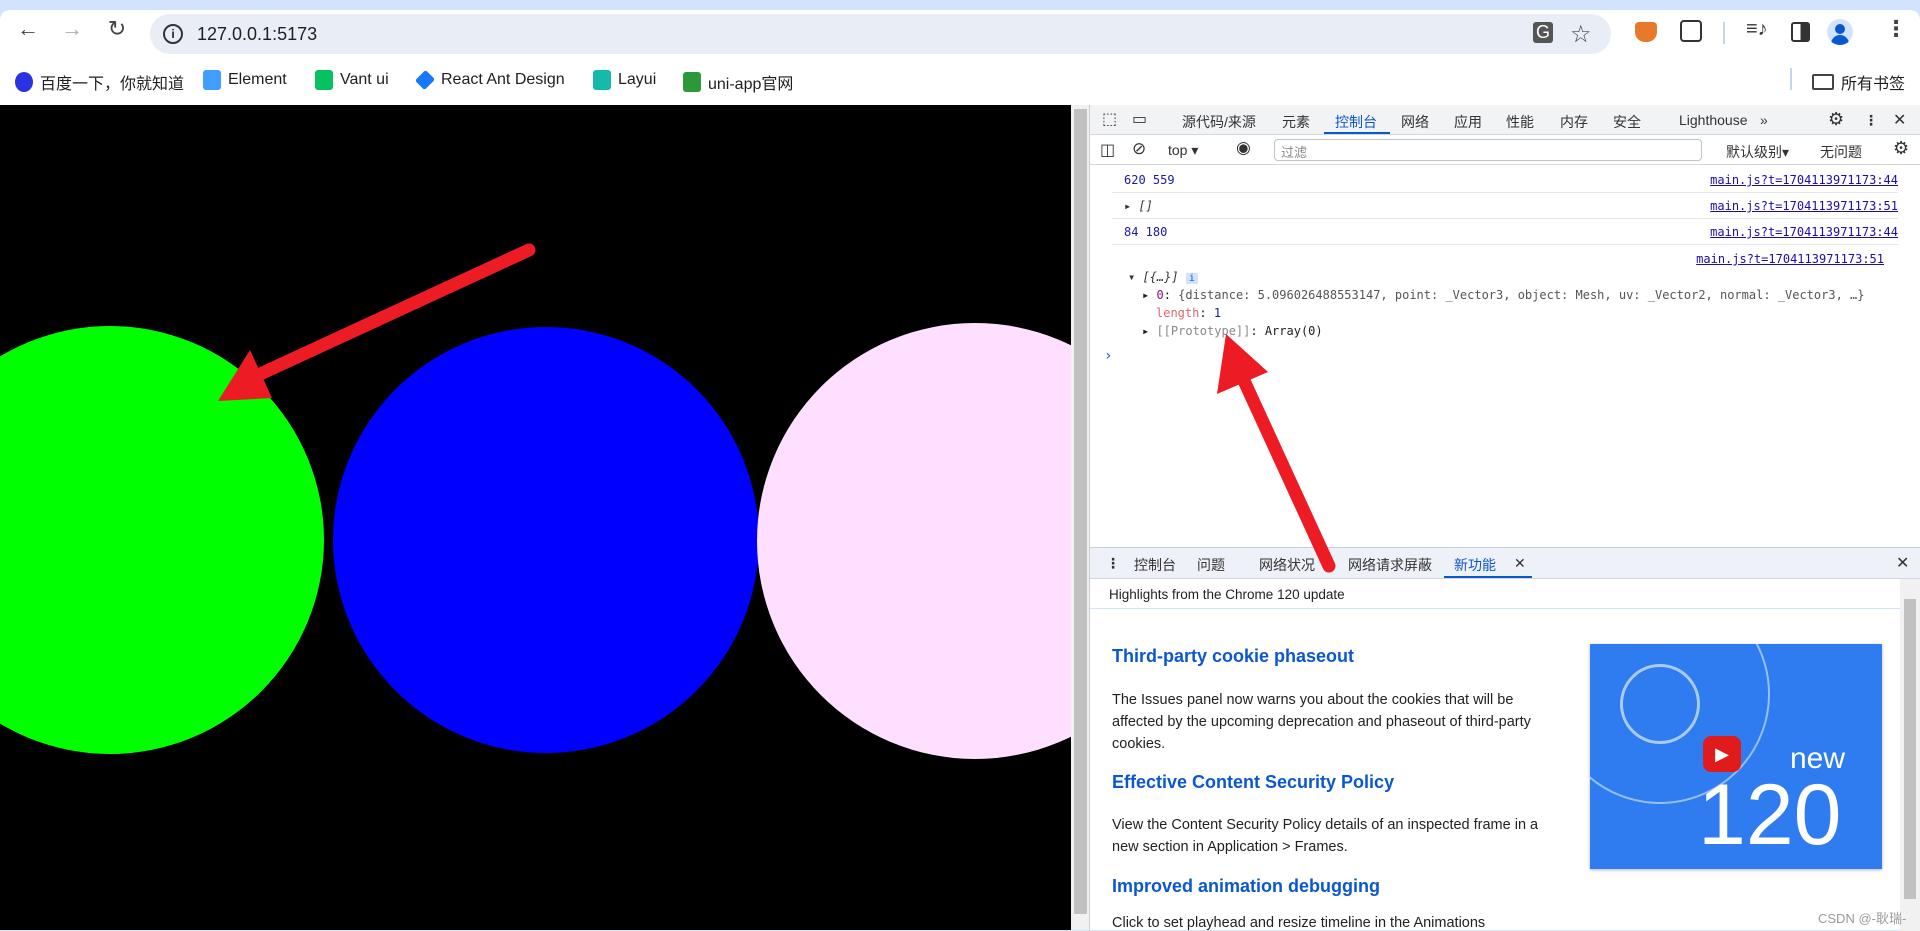 This screenshot has height=931, width=1920. I want to click on arrow-to-green-circle, so click(377, 322).